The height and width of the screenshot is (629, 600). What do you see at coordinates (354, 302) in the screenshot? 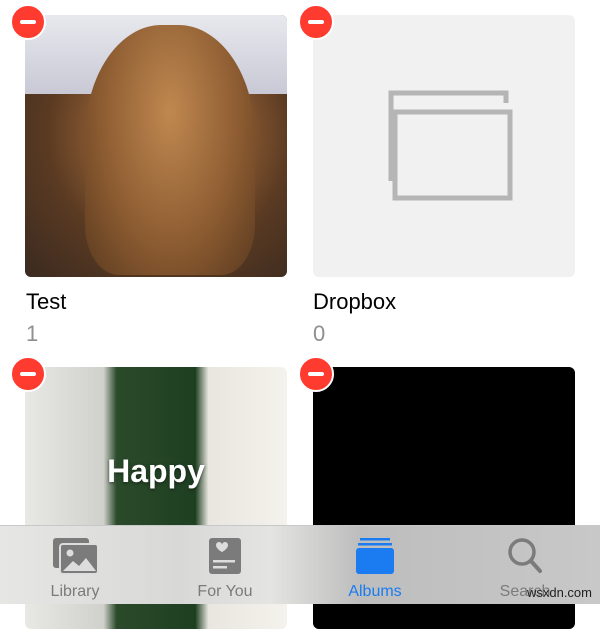
I see `album-title: Dropbox` at bounding box center [354, 302].